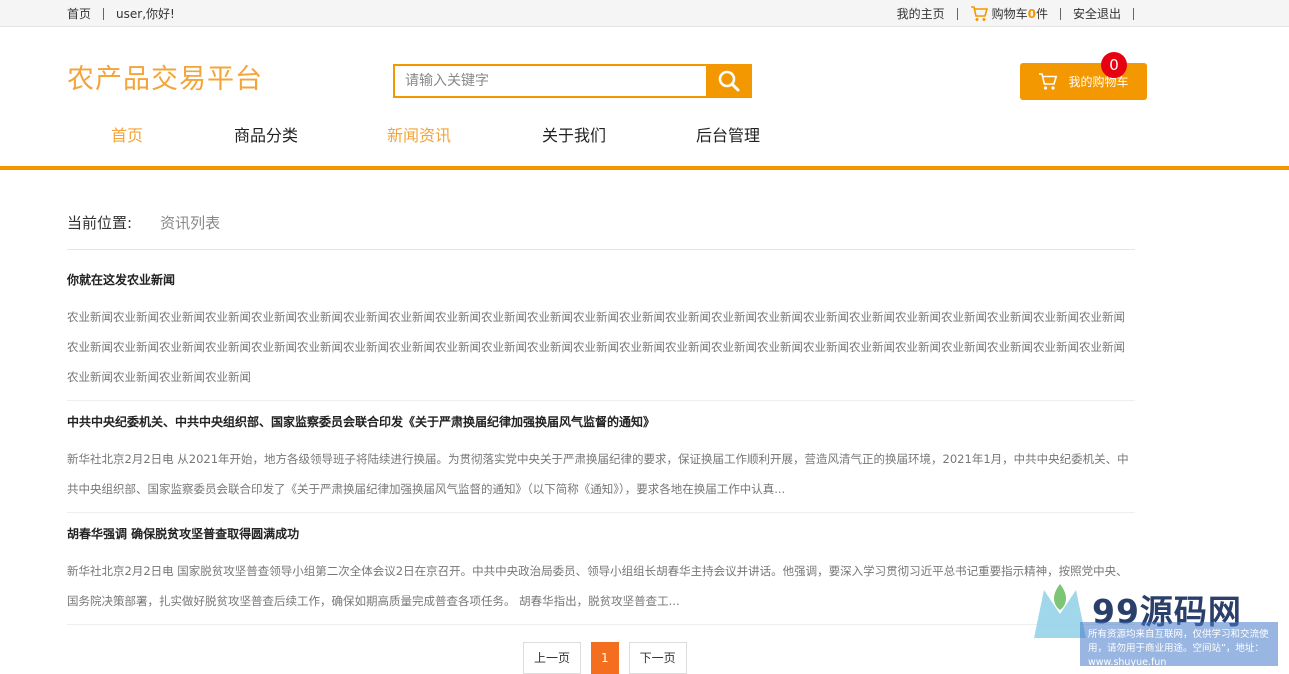  What do you see at coordinates (1114, 65) in the screenshot?
I see `cart-count-badge: 0` at bounding box center [1114, 65].